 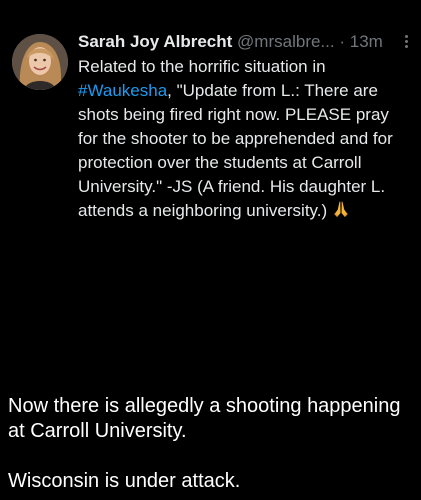 I want to click on display-name: Sarah Joy Albrecht, so click(x=155, y=41).